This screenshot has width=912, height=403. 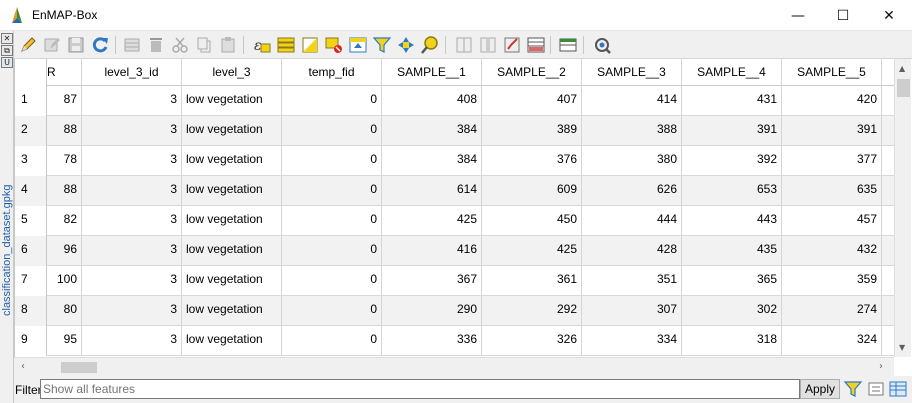 I want to click on table-cell: 87, so click(x=64, y=101).